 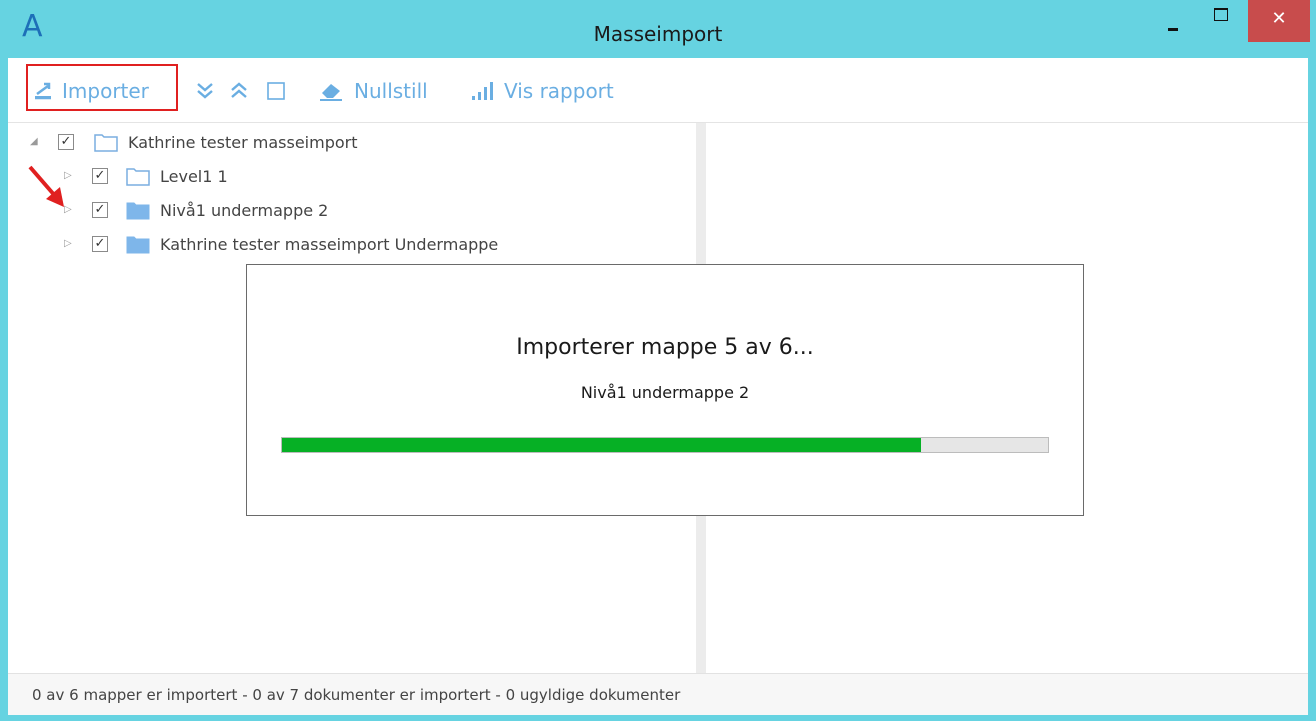 What do you see at coordinates (391, 91) in the screenshot?
I see `reset-label: Nullstill` at bounding box center [391, 91].